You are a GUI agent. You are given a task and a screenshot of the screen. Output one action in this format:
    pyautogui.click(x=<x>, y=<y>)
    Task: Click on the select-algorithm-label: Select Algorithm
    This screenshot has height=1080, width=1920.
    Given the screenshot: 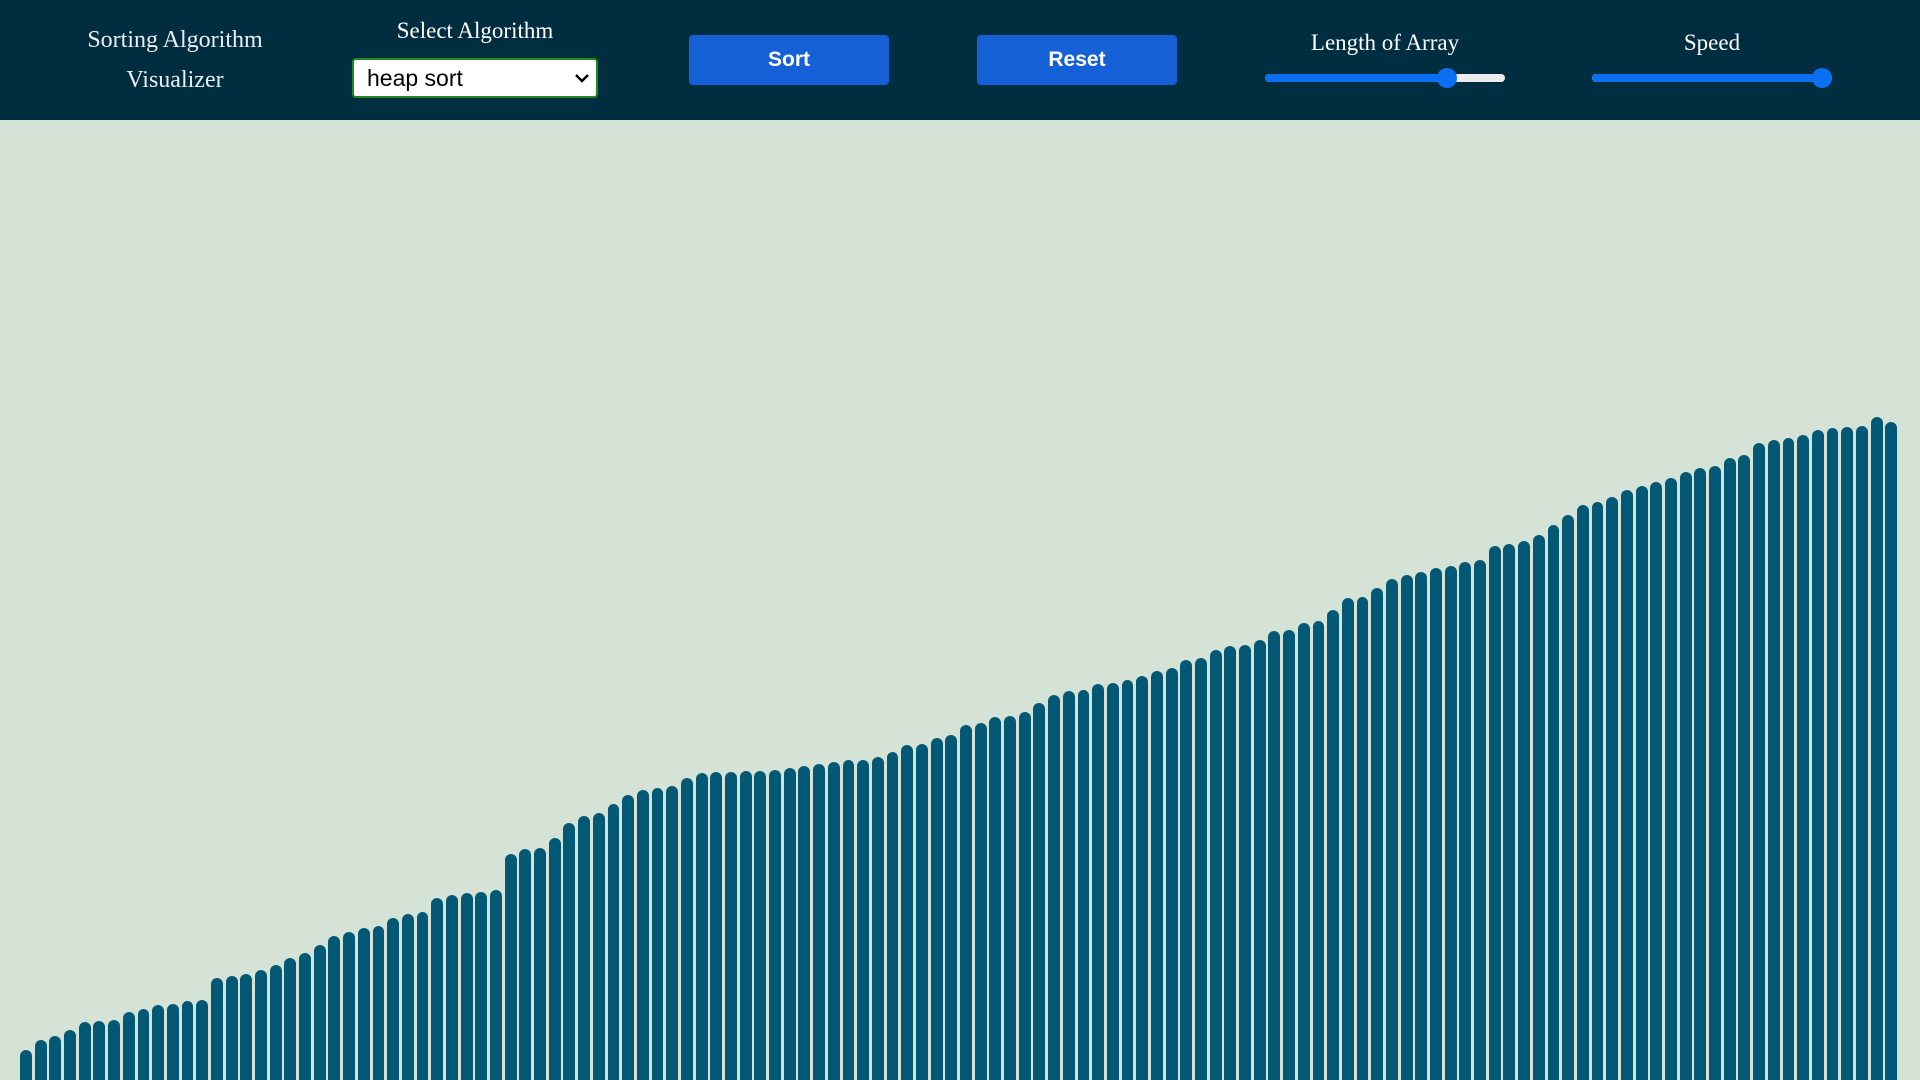 What is the action you would take?
    pyautogui.click(x=475, y=30)
    